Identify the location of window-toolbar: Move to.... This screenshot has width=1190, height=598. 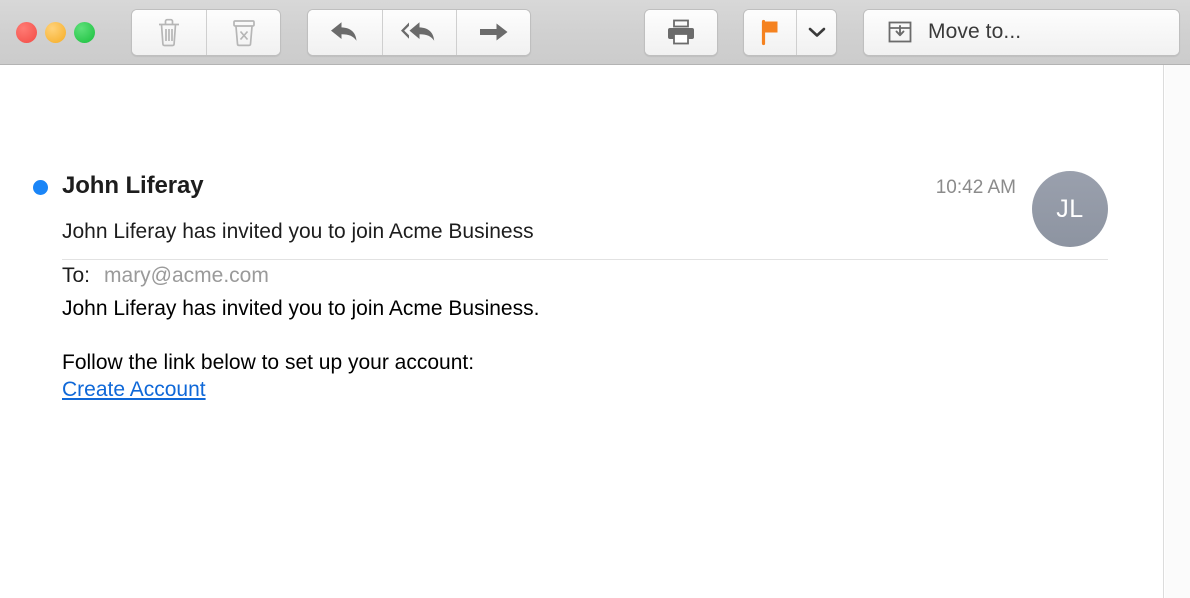
(595, 32).